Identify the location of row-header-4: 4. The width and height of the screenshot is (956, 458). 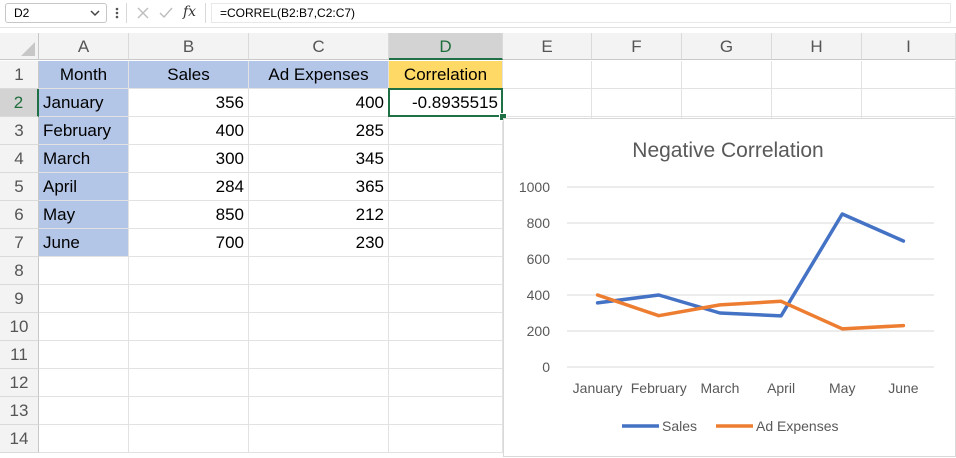
(19, 159).